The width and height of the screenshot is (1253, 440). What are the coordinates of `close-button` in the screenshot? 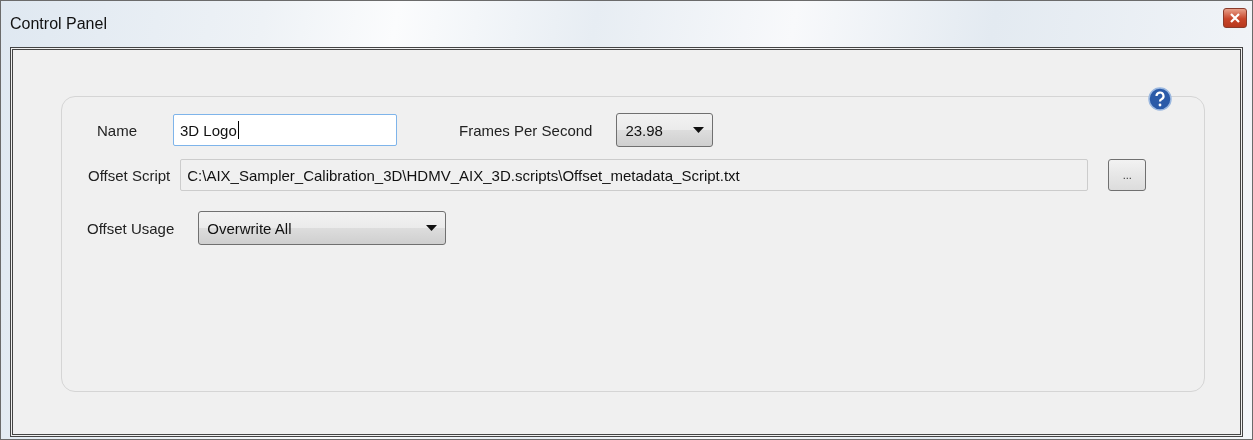 It's located at (1235, 18).